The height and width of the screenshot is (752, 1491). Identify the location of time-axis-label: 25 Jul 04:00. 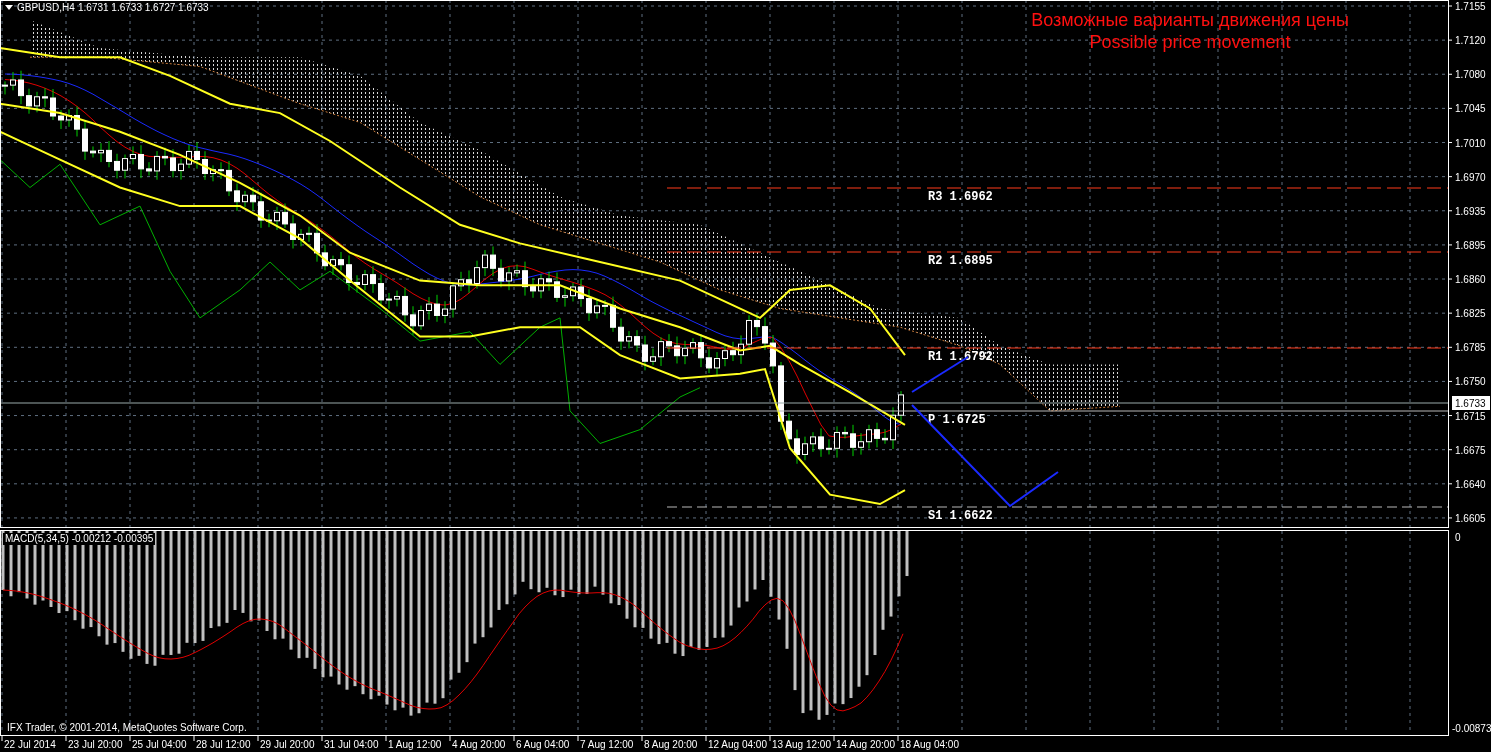
(159, 744).